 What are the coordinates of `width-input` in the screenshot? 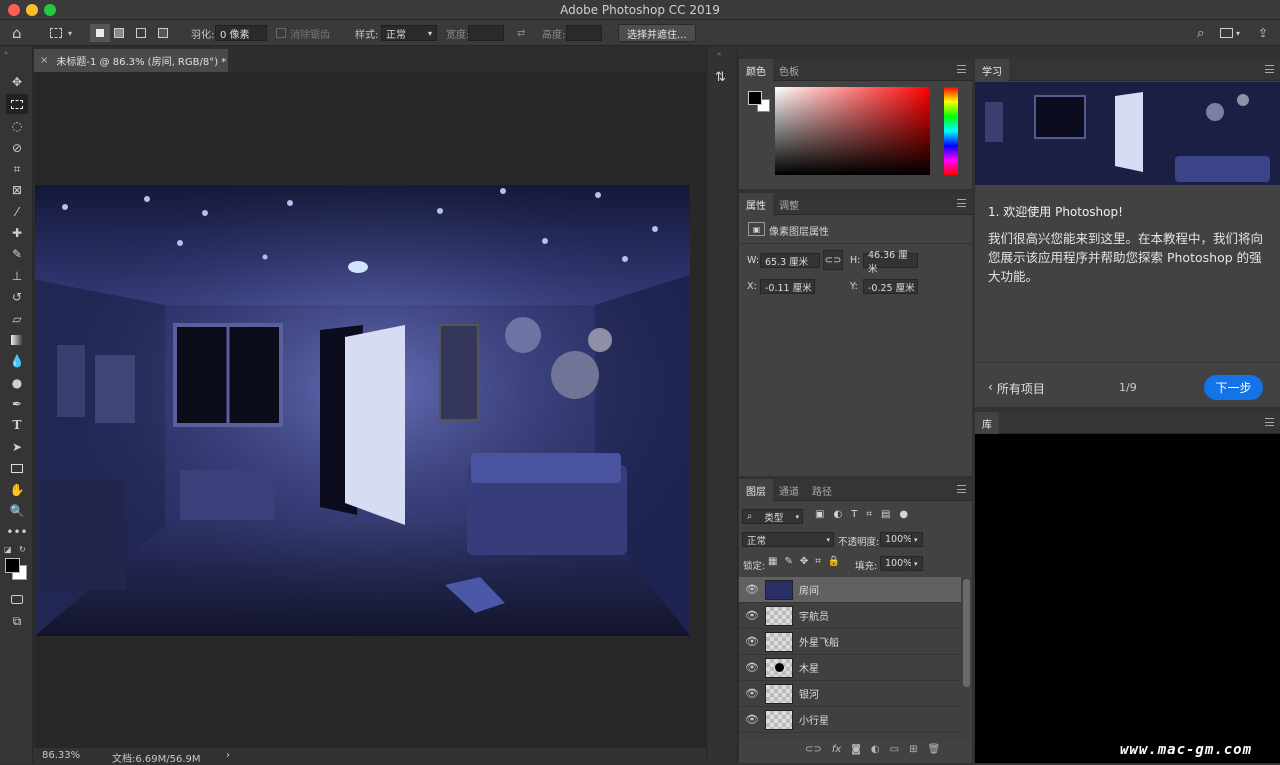 It's located at (486, 33).